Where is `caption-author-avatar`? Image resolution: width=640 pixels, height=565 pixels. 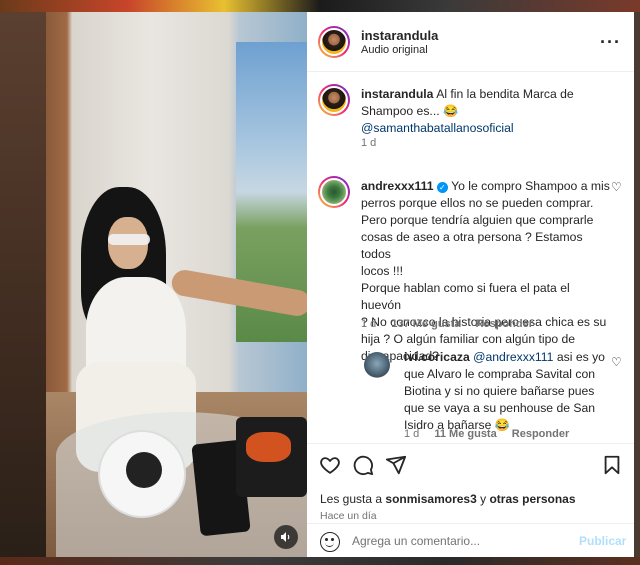
caption-author-avatar is located at coordinates (334, 100).